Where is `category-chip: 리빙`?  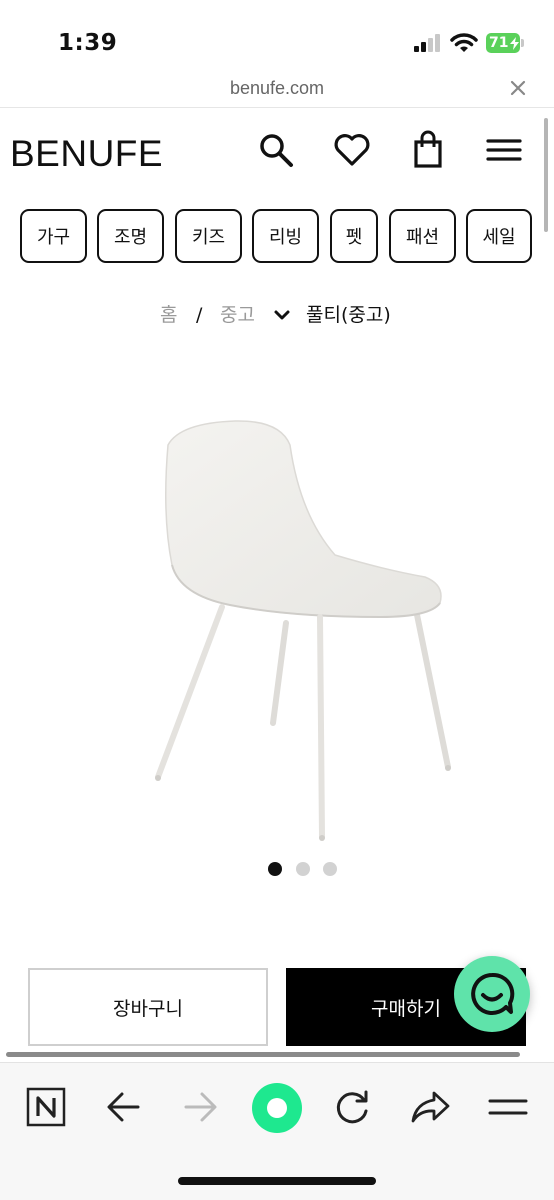 category-chip: 리빙 is located at coordinates (285, 236).